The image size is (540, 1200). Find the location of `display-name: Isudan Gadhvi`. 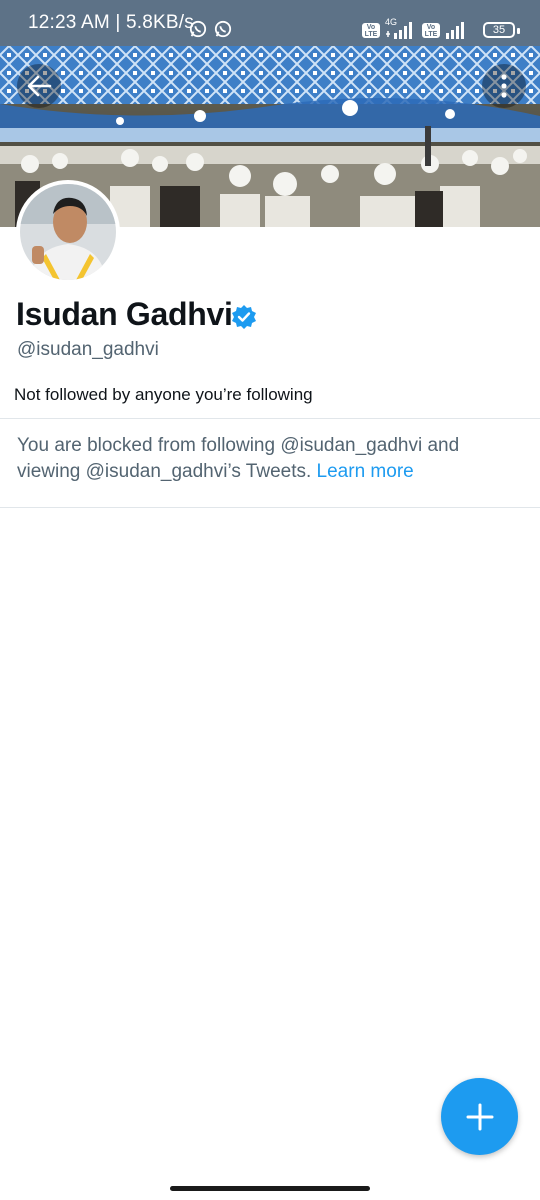

display-name: Isudan Gadhvi is located at coordinates (124, 314).